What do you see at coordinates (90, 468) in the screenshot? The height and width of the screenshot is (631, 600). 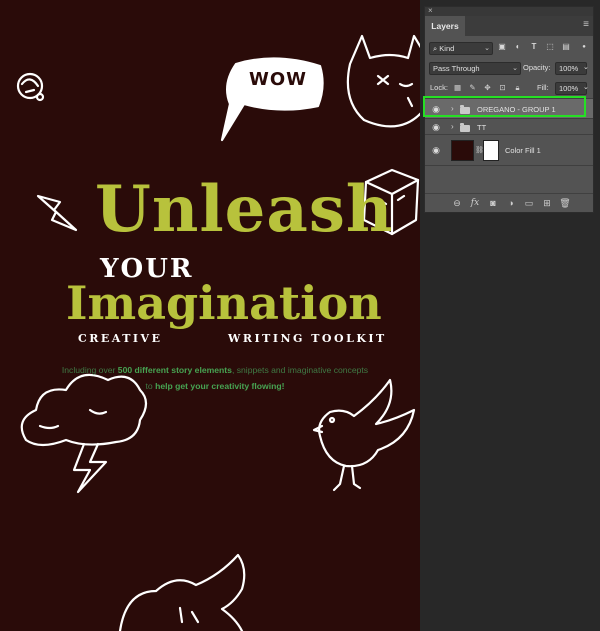 I see `lightning-bolt-doodle-icon` at bounding box center [90, 468].